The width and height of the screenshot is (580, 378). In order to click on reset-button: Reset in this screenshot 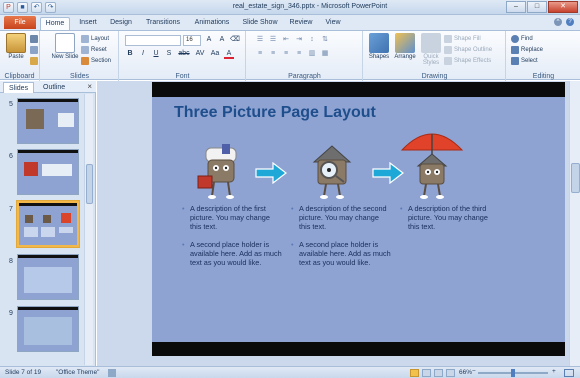, I will do `click(94, 50)`.